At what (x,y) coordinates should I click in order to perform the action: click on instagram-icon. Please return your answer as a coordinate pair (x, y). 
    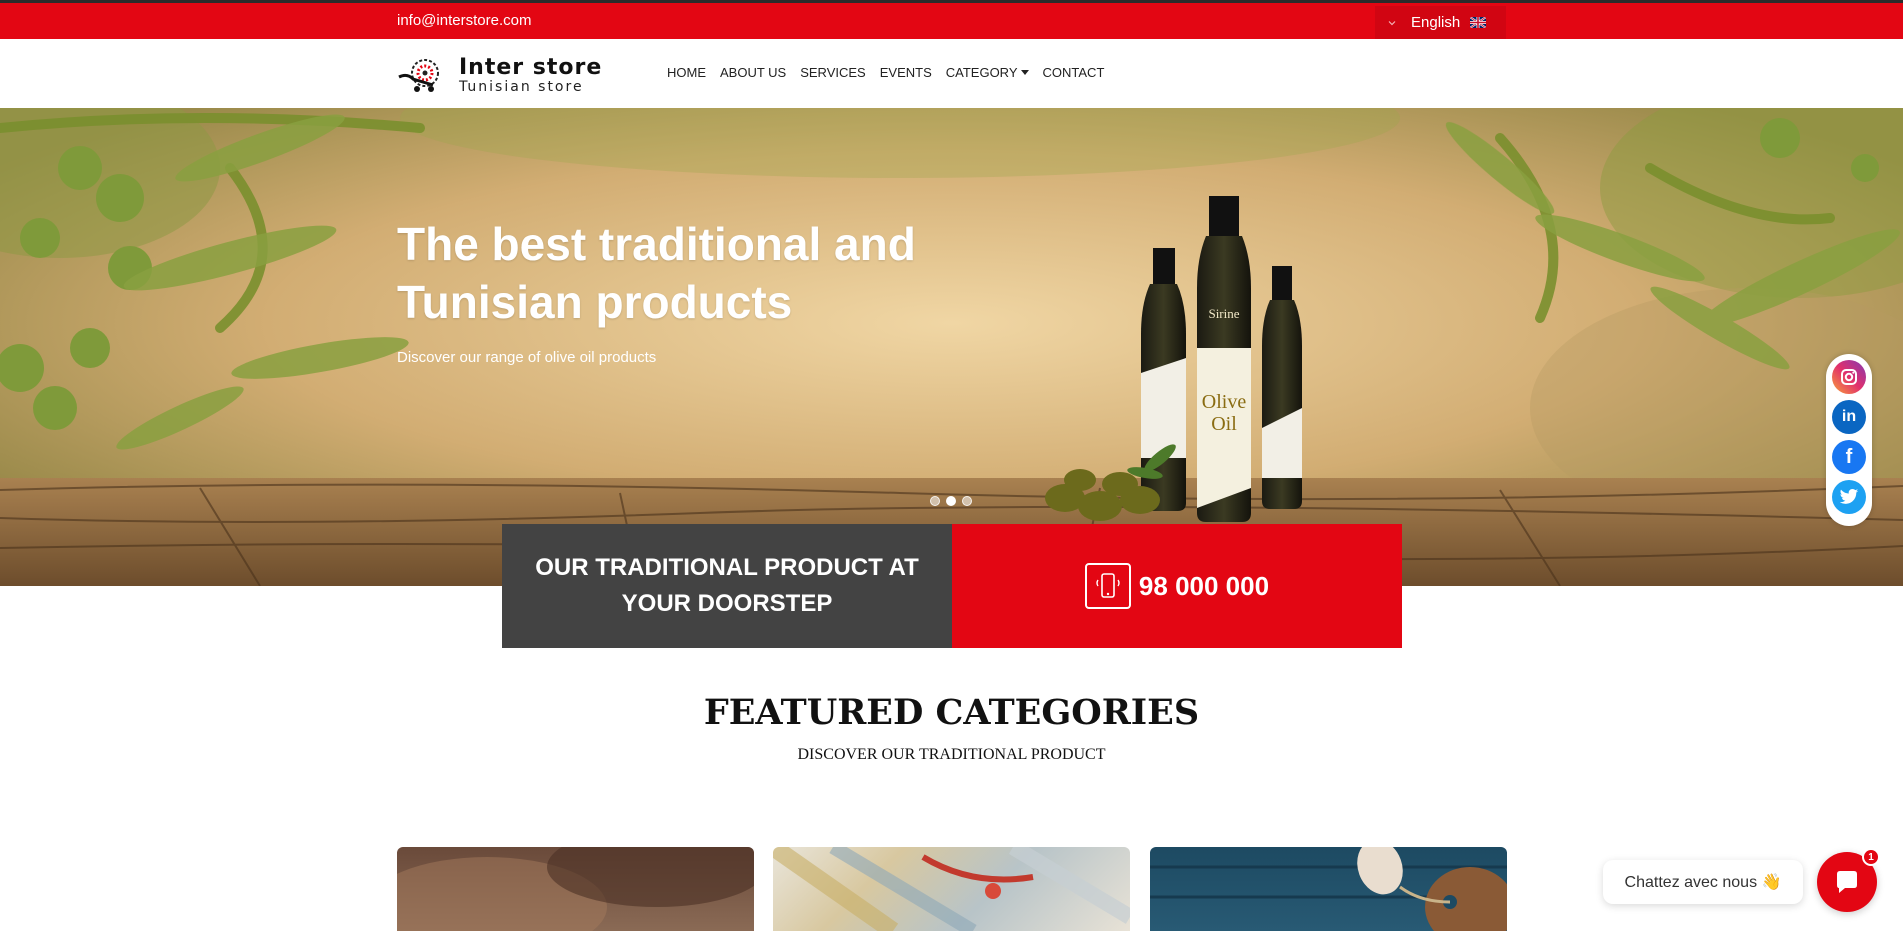
    Looking at the image, I should click on (1849, 377).